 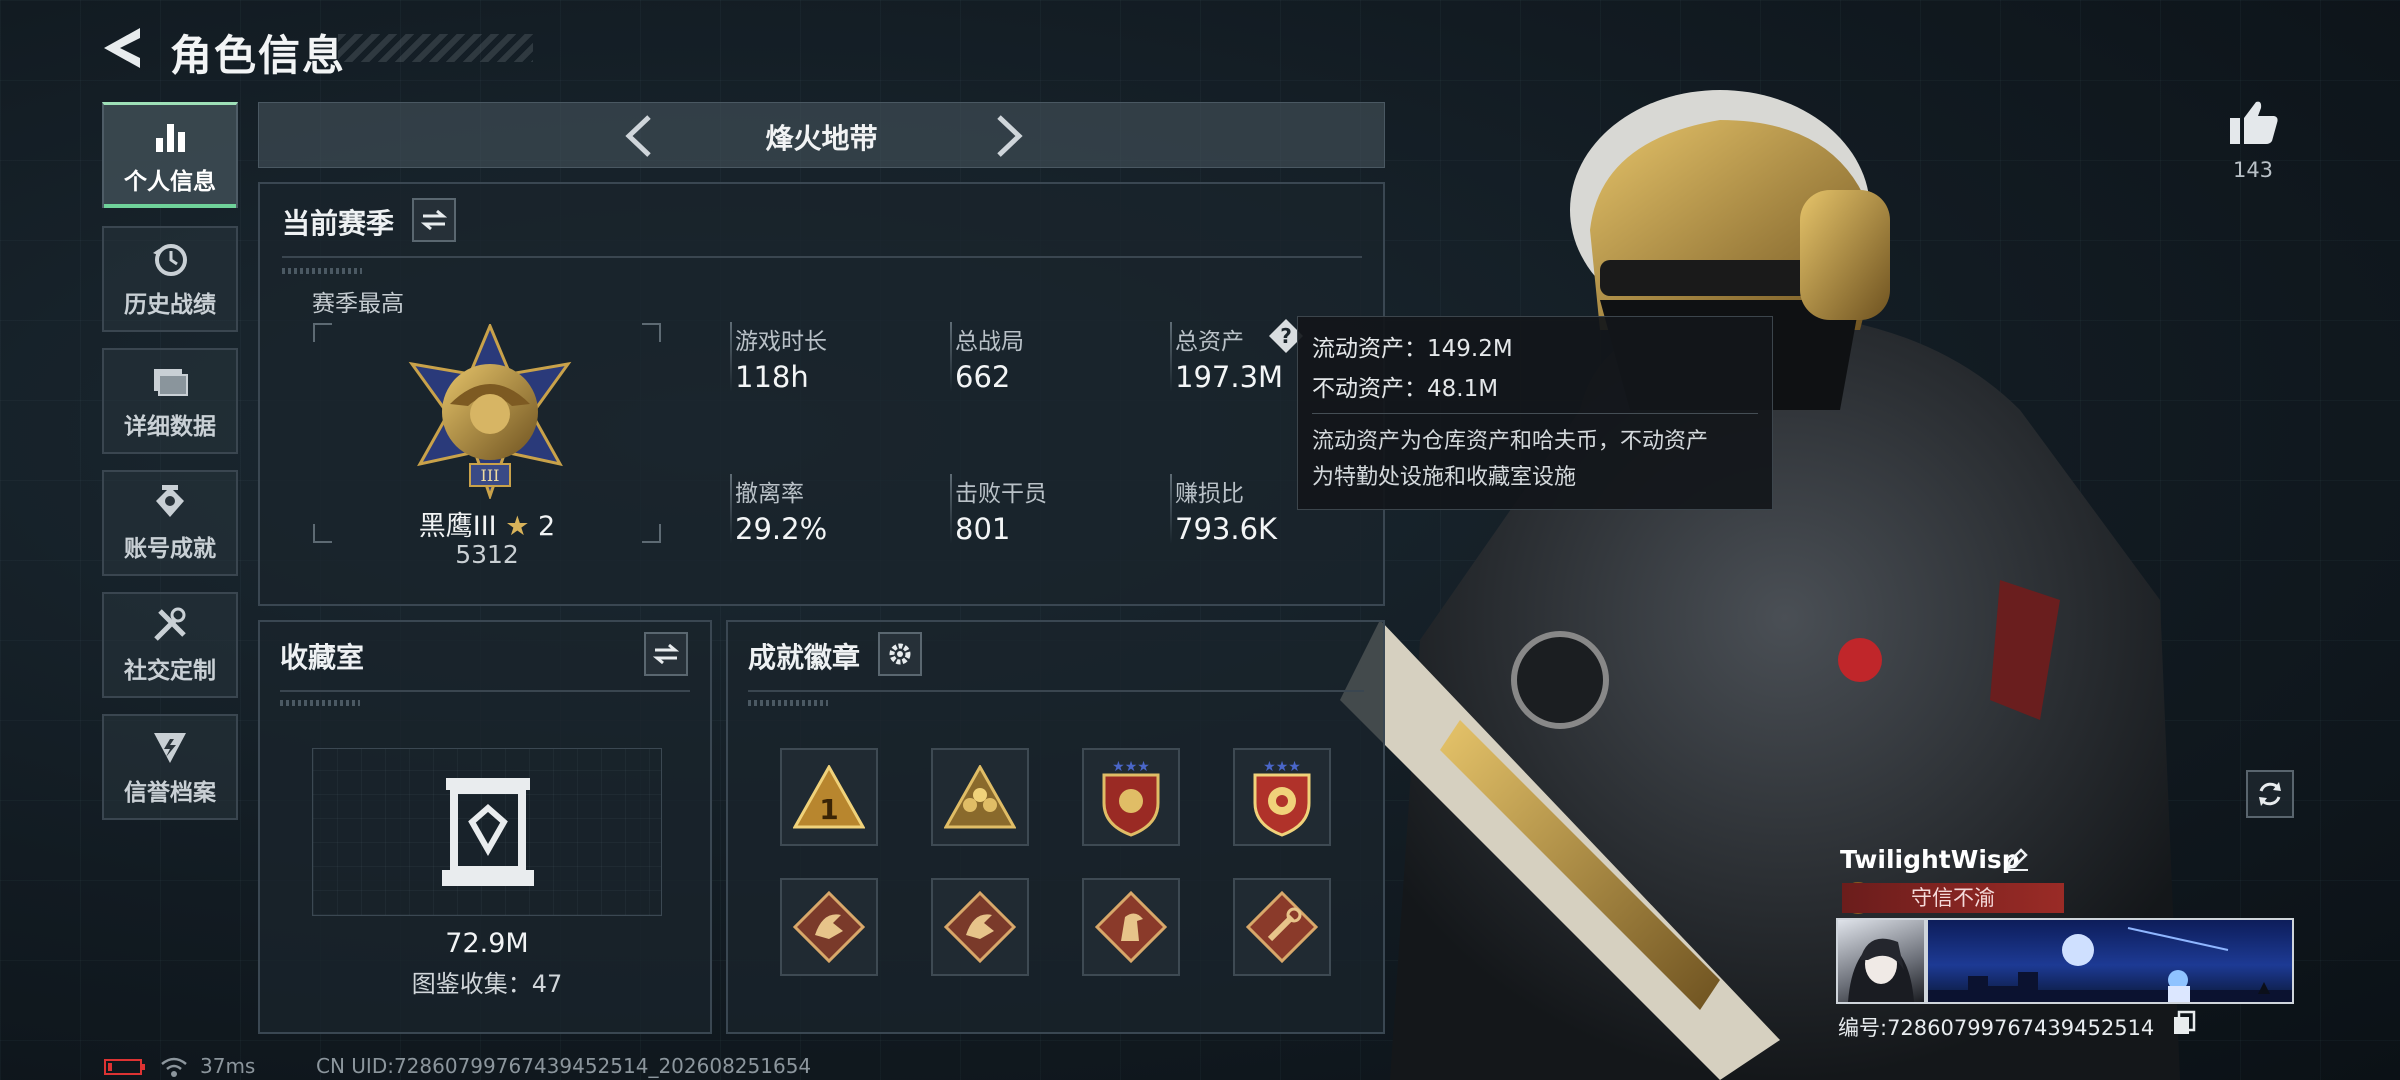 I want to click on stat-value-playtime: 118h, so click(x=772, y=377).